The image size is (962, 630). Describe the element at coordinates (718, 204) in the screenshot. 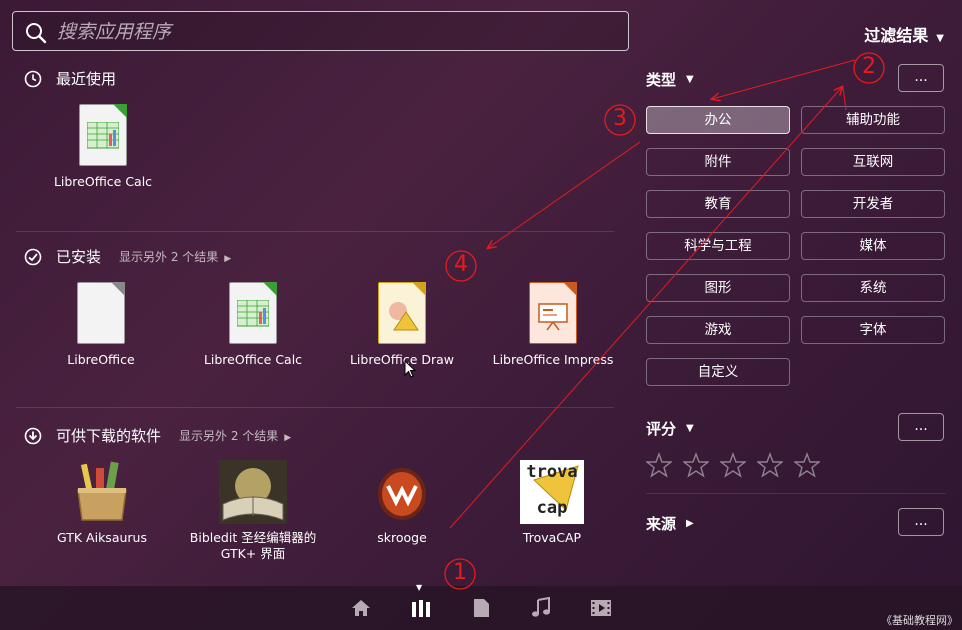

I see `category-button: 教育` at that location.